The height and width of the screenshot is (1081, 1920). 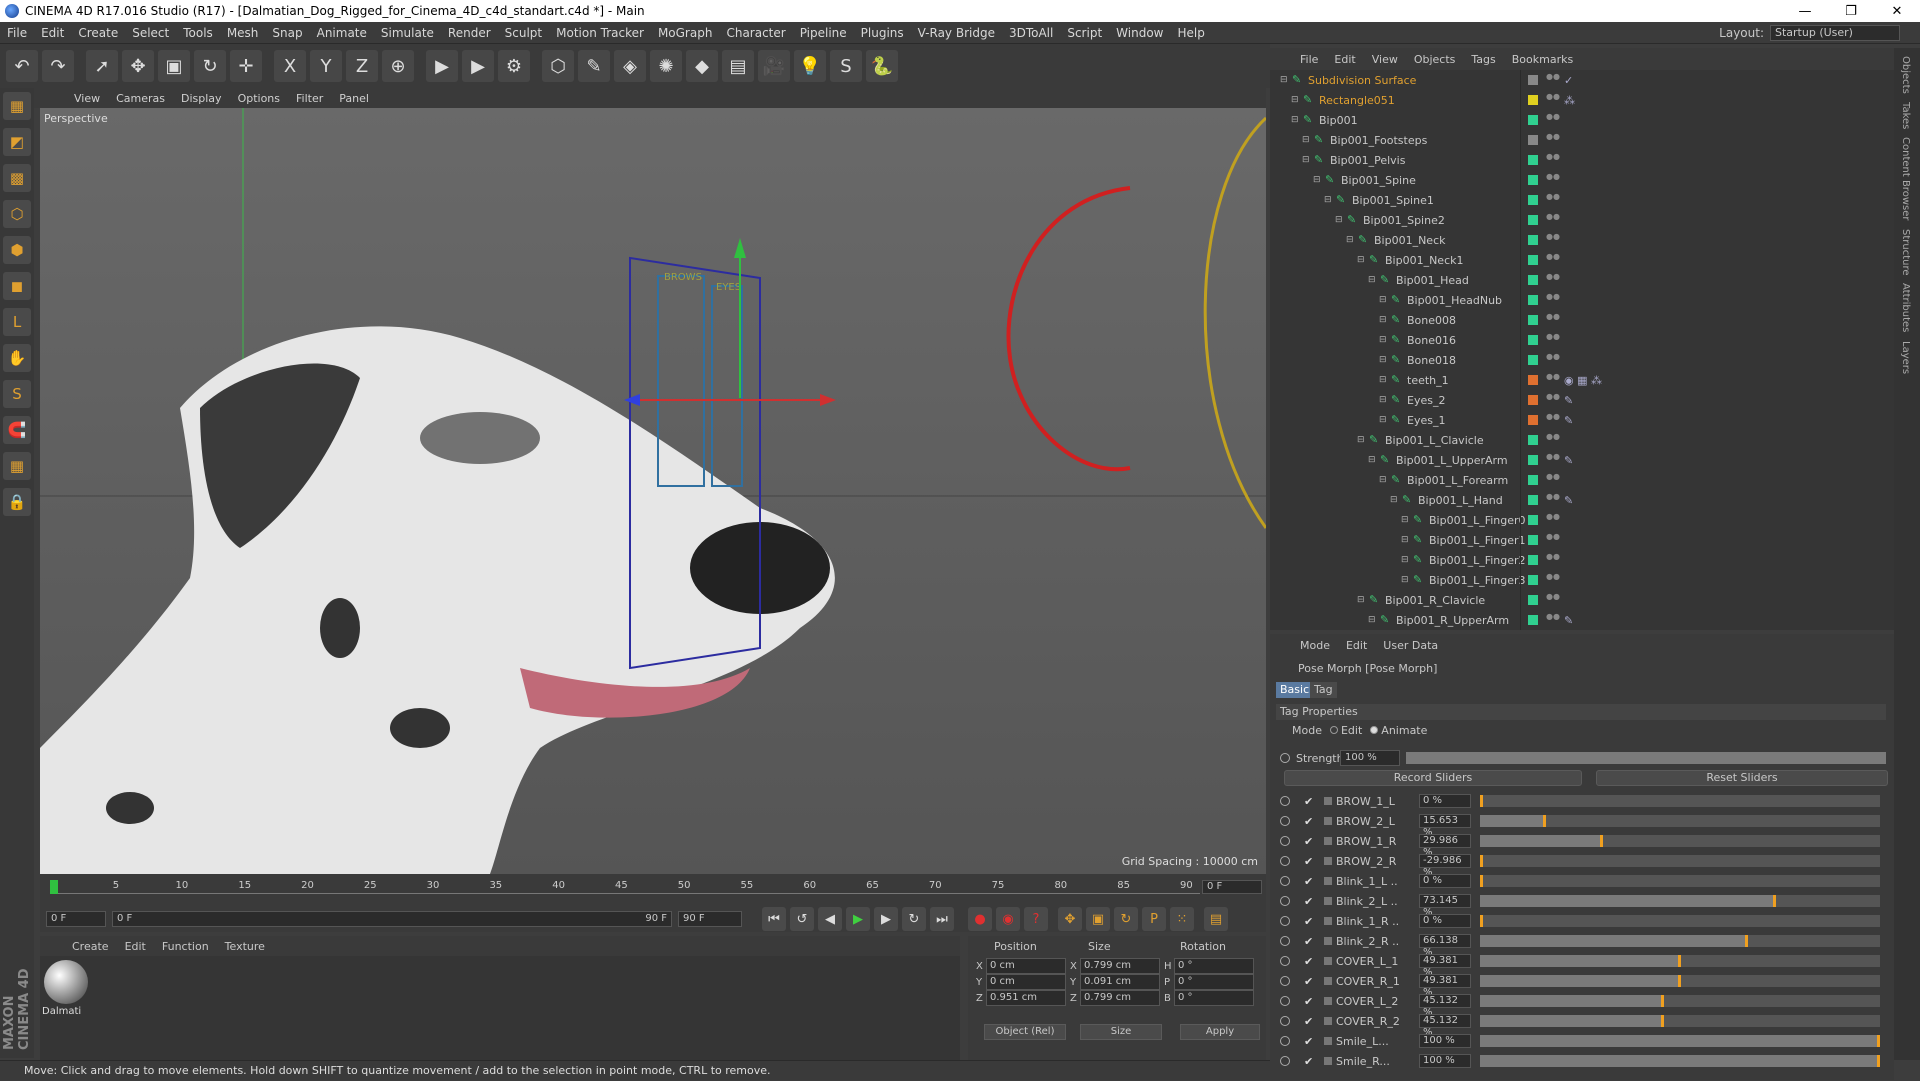 What do you see at coordinates (1431, 340) in the screenshot?
I see `object-name: Bone016` at bounding box center [1431, 340].